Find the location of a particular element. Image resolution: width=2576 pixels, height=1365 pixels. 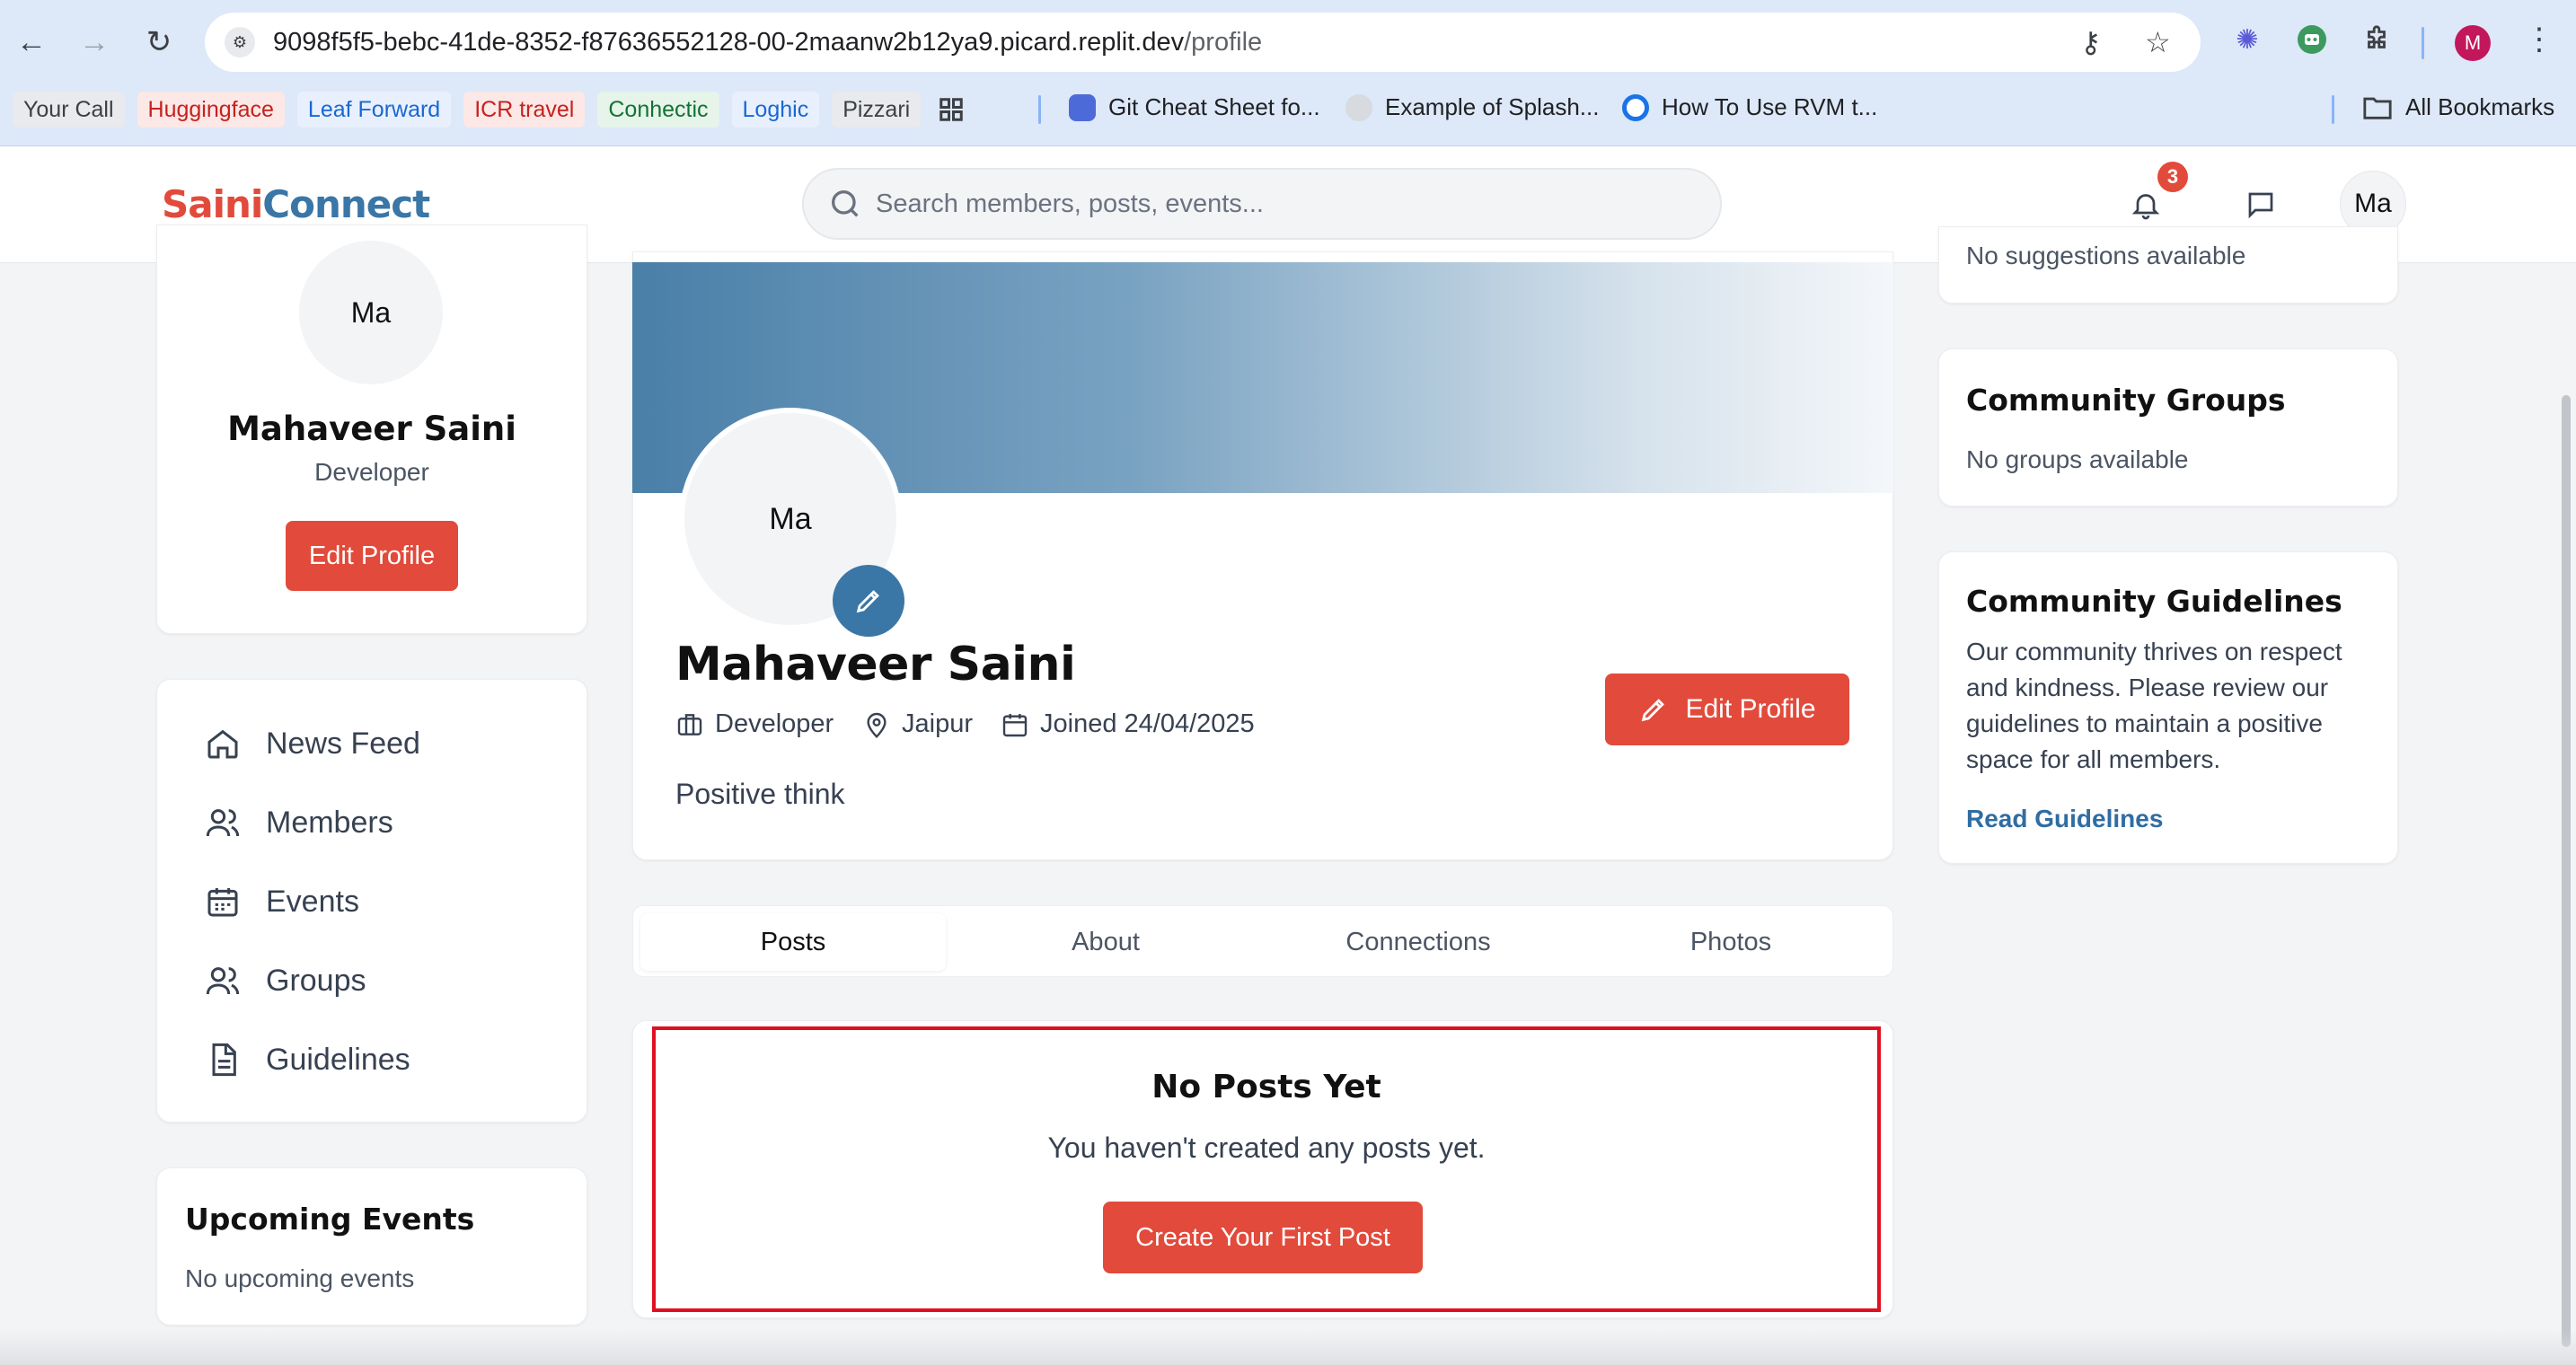

groups-icon is located at coordinates (223, 981).